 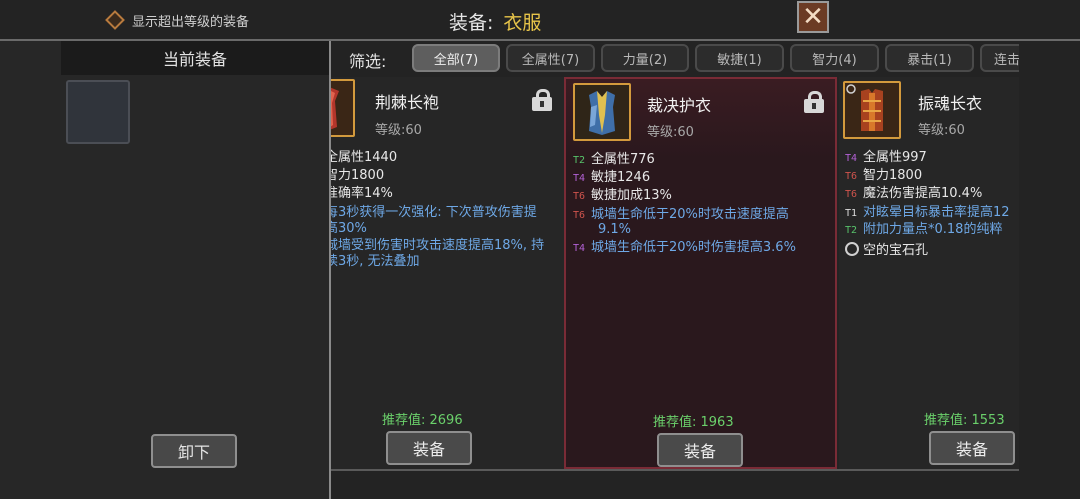 What do you see at coordinates (550, 58) in the screenshot?
I see `filter-tab-all-attributes: 全属性(7)` at bounding box center [550, 58].